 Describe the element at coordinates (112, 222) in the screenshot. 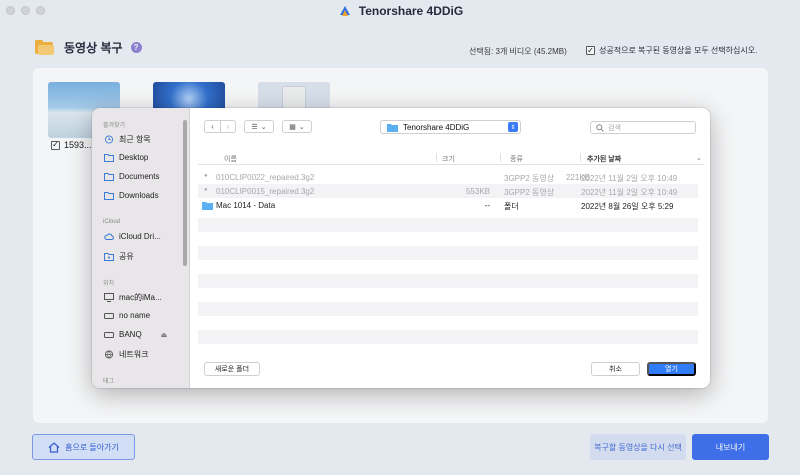

I see `sidebar-group-icloud: iCloud` at that location.